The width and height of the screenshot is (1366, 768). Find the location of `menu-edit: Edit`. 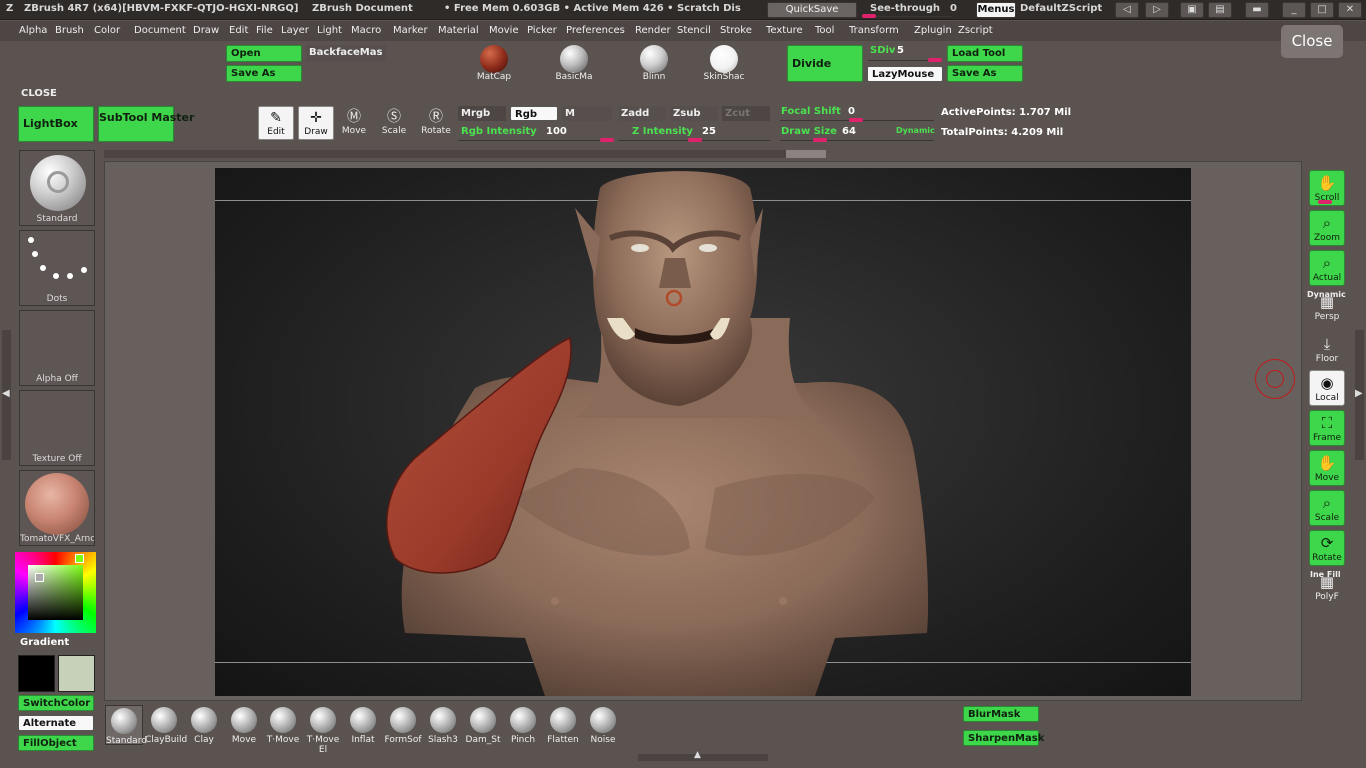

menu-edit: Edit is located at coordinates (238, 30).